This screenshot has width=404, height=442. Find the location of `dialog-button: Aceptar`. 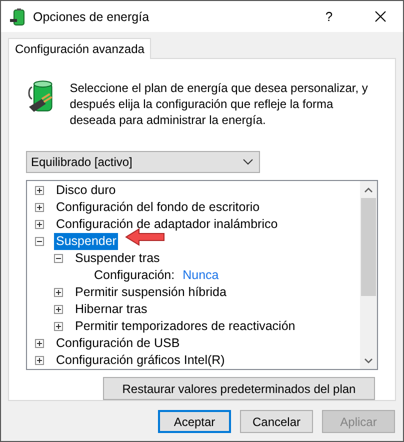

dialog-button: Aceptar is located at coordinates (194, 421).